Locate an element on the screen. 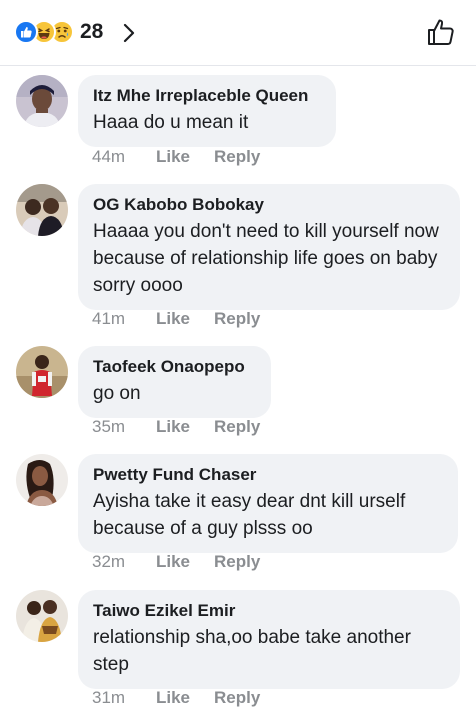 The image size is (476, 720). comment-time: 31m is located at coordinates (124, 698).